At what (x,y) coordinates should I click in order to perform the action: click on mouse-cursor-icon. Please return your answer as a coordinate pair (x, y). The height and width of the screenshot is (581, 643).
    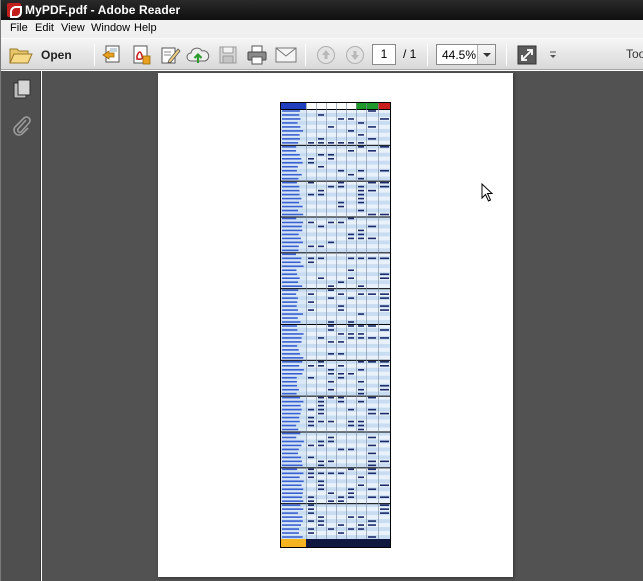
    Looking at the image, I should click on (488, 192).